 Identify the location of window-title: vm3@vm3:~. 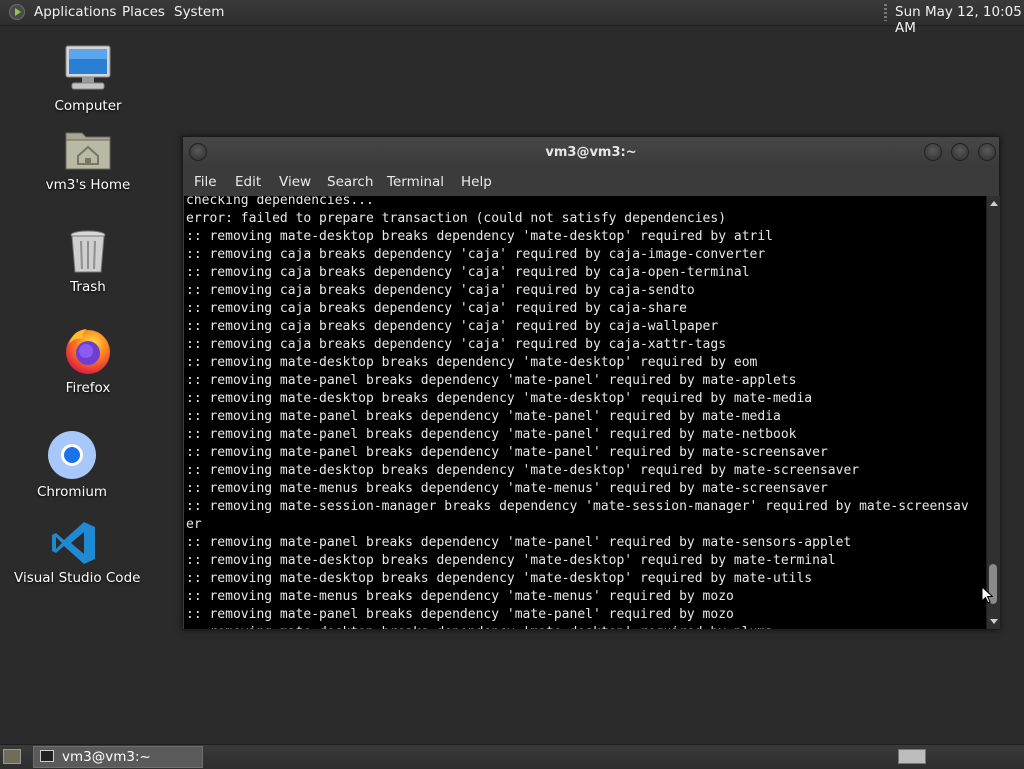
(591, 152).